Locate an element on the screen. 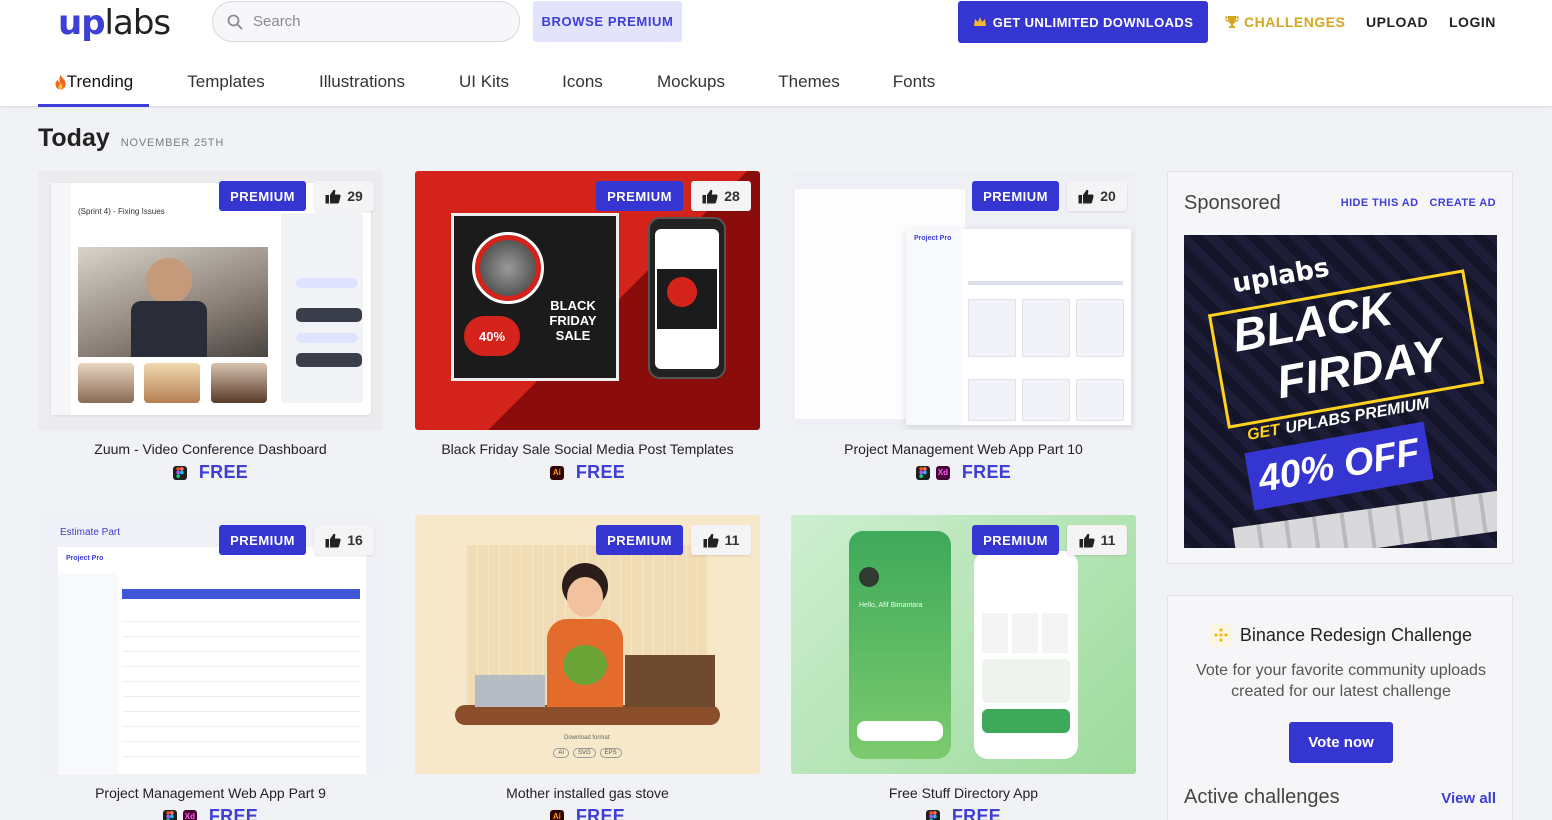 The height and width of the screenshot is (820, 1552). view-all-link: View all is located at coordinates (1468, 798).